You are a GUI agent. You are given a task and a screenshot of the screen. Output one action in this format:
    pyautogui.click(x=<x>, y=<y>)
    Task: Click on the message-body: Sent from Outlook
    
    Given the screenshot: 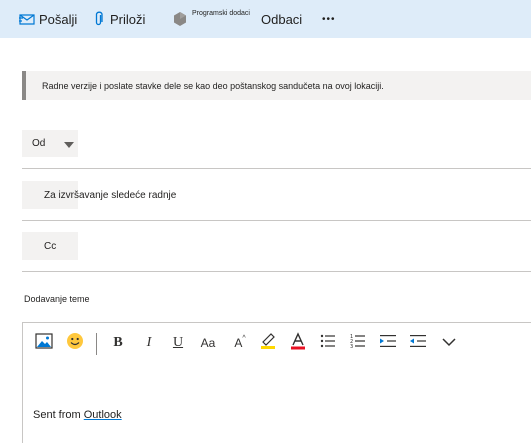 What is the action you would take?
    pyautogui.click(x=77, y=415)
    